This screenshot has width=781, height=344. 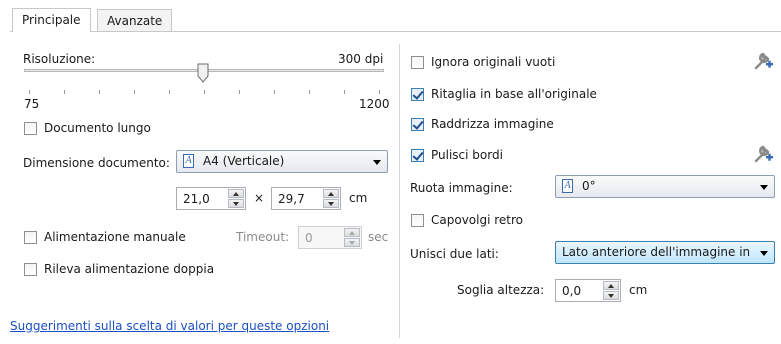 I want to click on deskew-label: Raddrizza immagine, so click(x=492, y=124).